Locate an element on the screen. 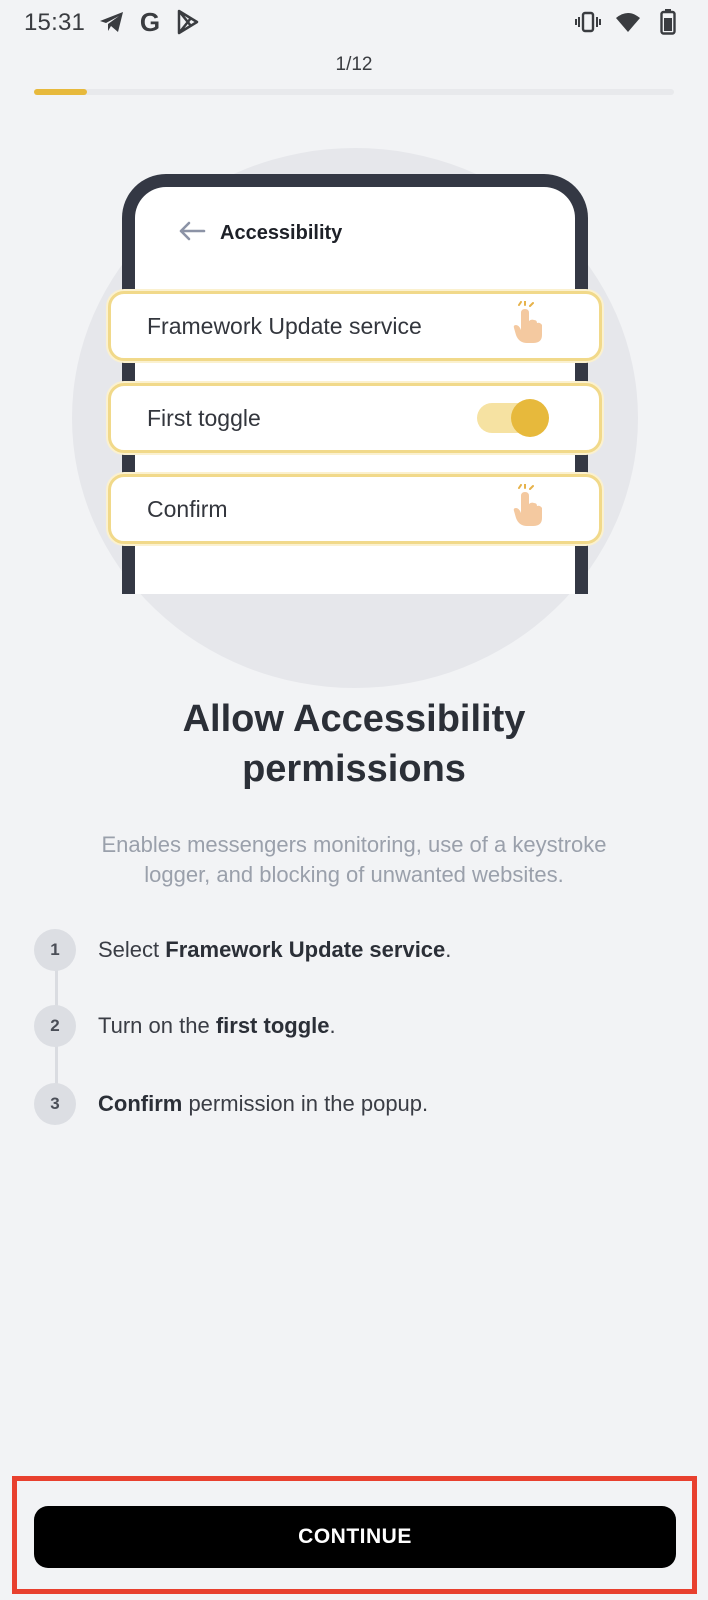 The image size is (708, 1600). google-icon: G is located at coordinates (150, 22).